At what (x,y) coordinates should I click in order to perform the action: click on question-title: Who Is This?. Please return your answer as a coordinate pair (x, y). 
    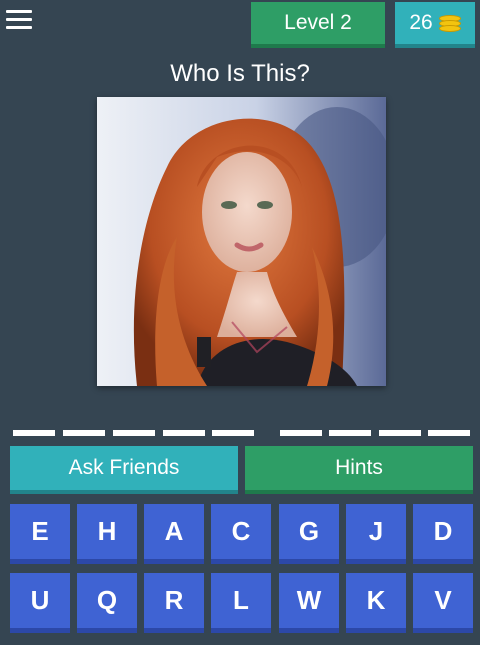
    Looking at the image, I should click on (240, 73).